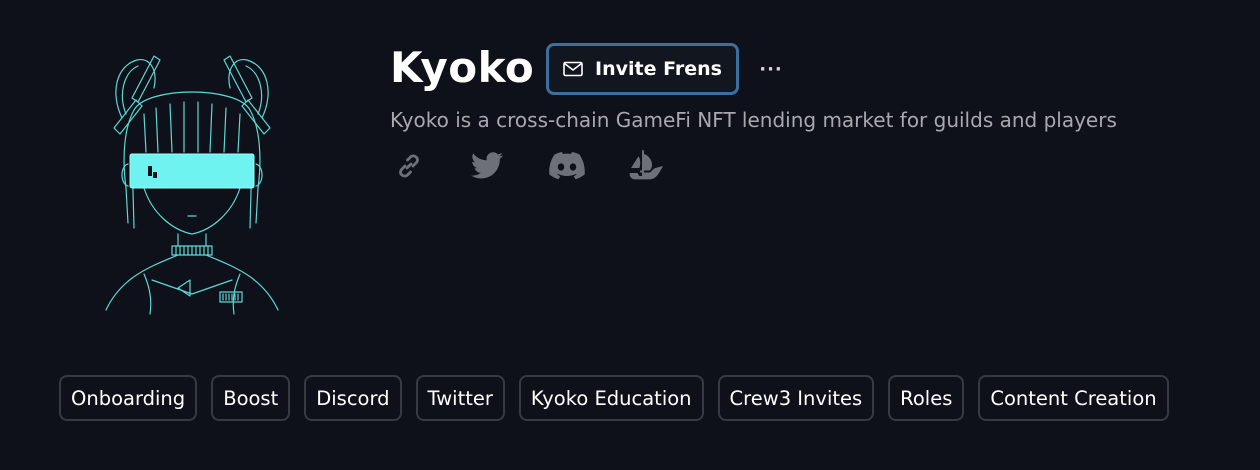 This screenshot has height=470, width=1260. Describe the element at coordinates (796, 398) in the screenshot. I see `tag-crew3-invites: Crew3 Invites` at that location.